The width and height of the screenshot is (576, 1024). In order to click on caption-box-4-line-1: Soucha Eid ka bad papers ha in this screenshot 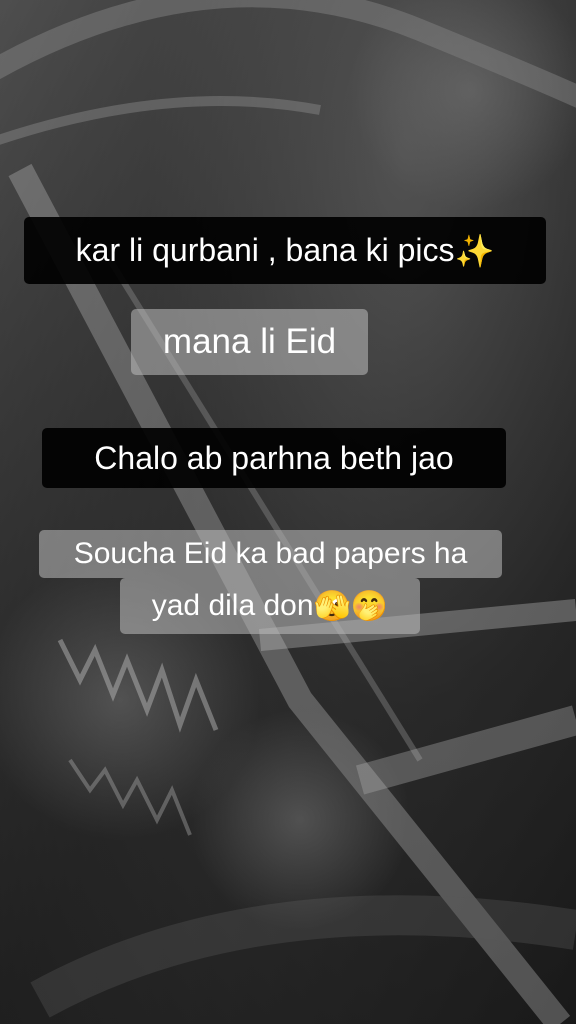, I will do `click(270, 554)`.